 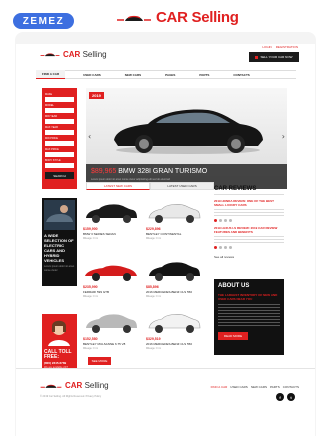 What do you see at coordinates (59, 268) in the screenshot?
I see `promo-electric-text: Lorem ipsum dolor sit amet conse ctetur` at bounding box center [59, 268].